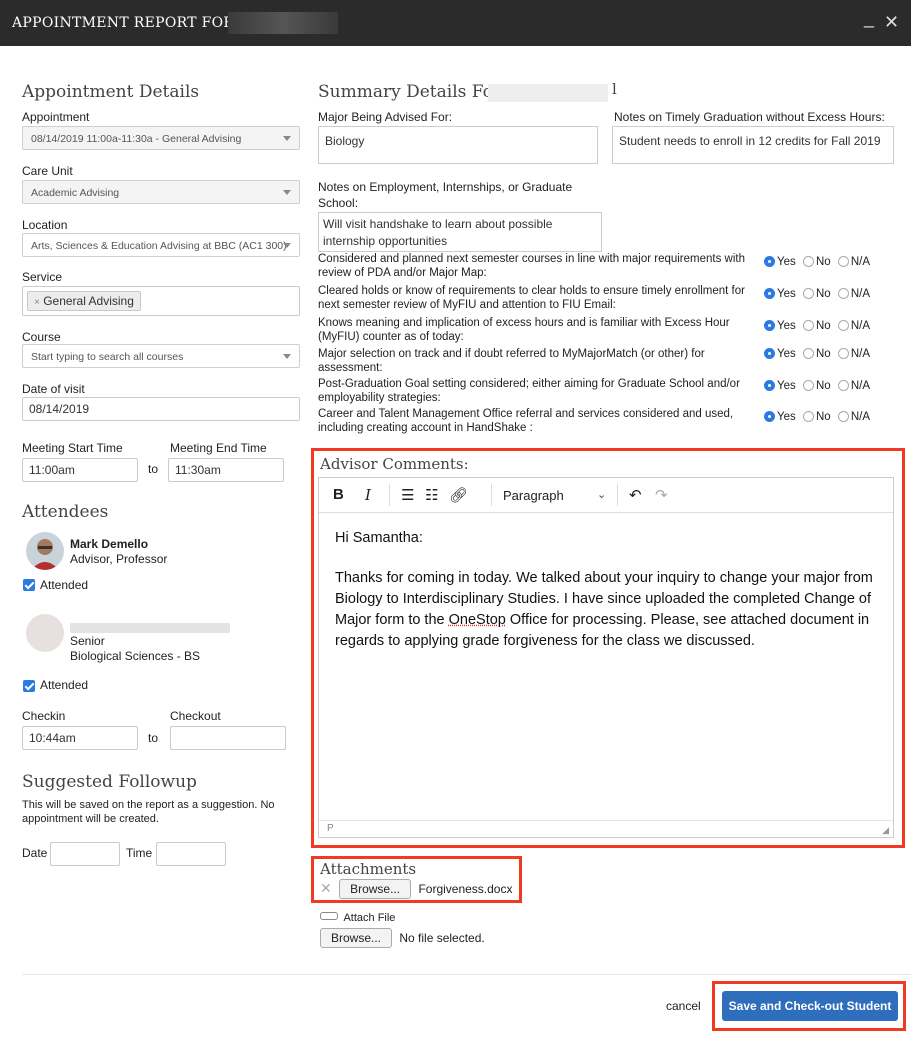 The image size is (911, 1044). What do you see at coordinates (810, 1006) in the screenshot?
I see `save-checkout-button: Save and Check-out Student` at bounding box center [810, 1006].